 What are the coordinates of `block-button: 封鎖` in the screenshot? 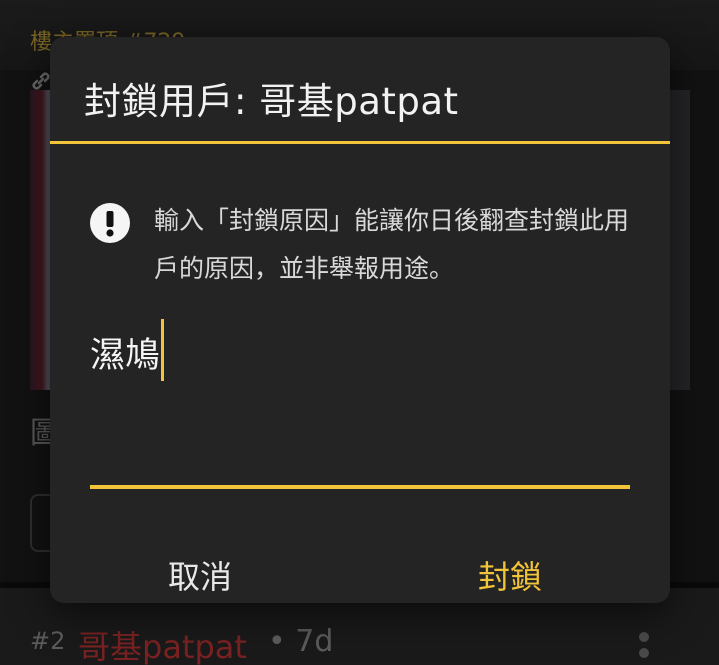 It's located at (510, 577).